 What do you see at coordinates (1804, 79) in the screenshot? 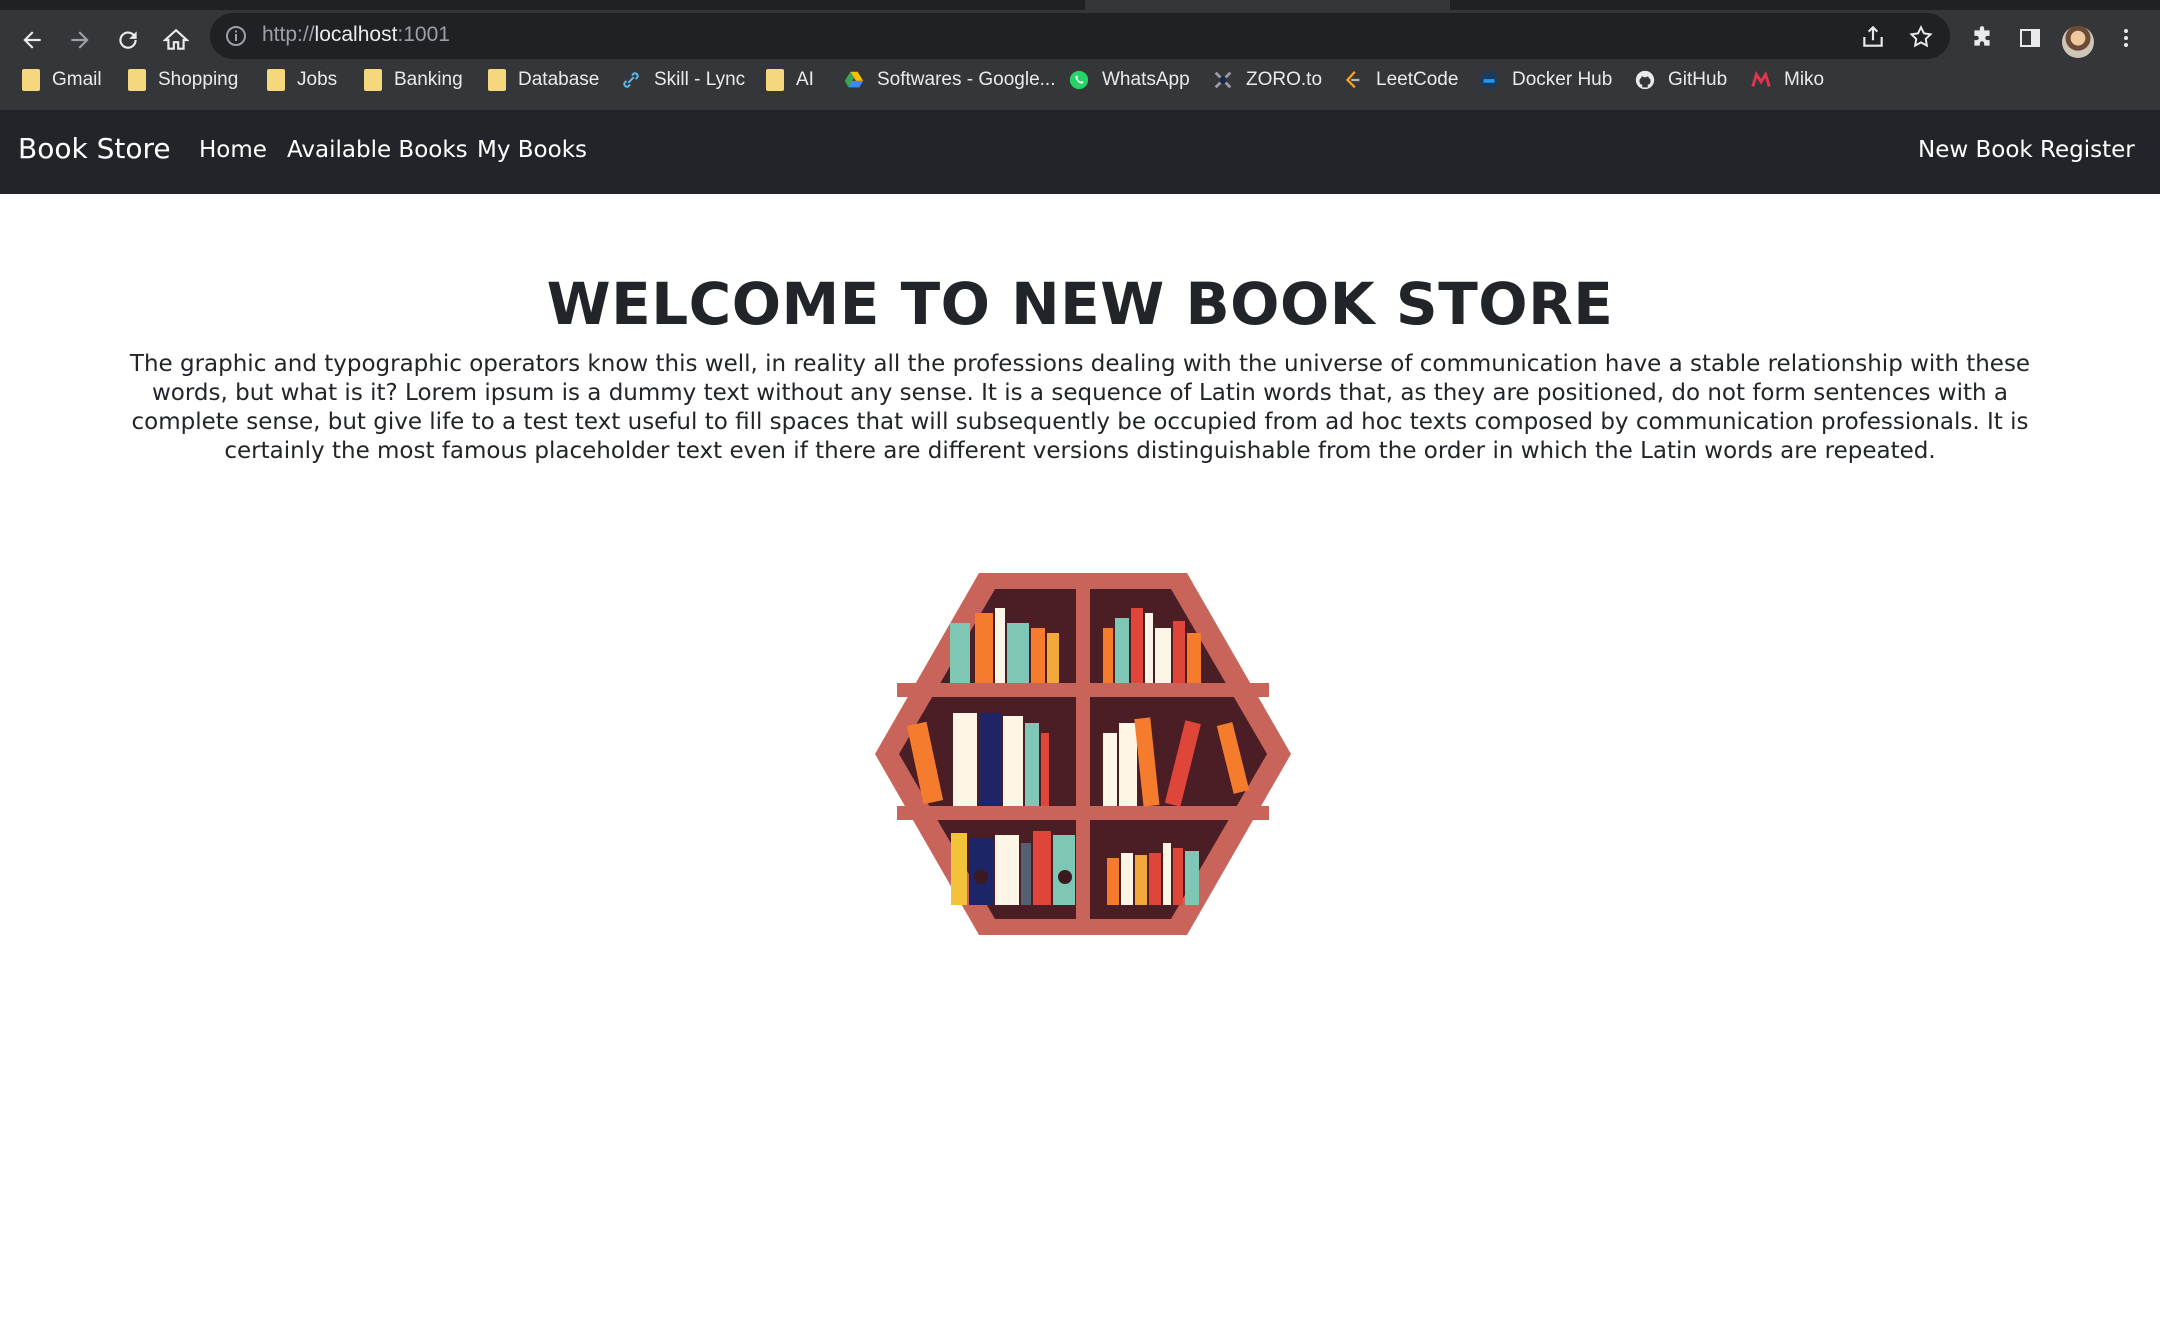
I see `bookmark-label: Miko` at bounding box center [1804, 79].